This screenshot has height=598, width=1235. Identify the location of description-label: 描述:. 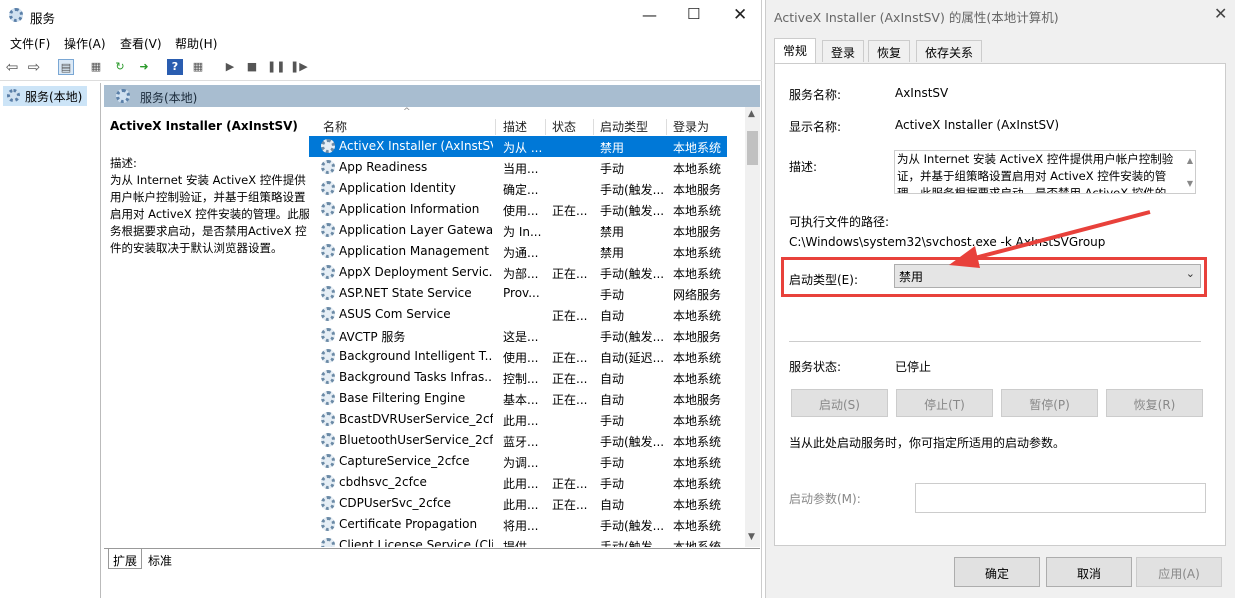
(803, 167).